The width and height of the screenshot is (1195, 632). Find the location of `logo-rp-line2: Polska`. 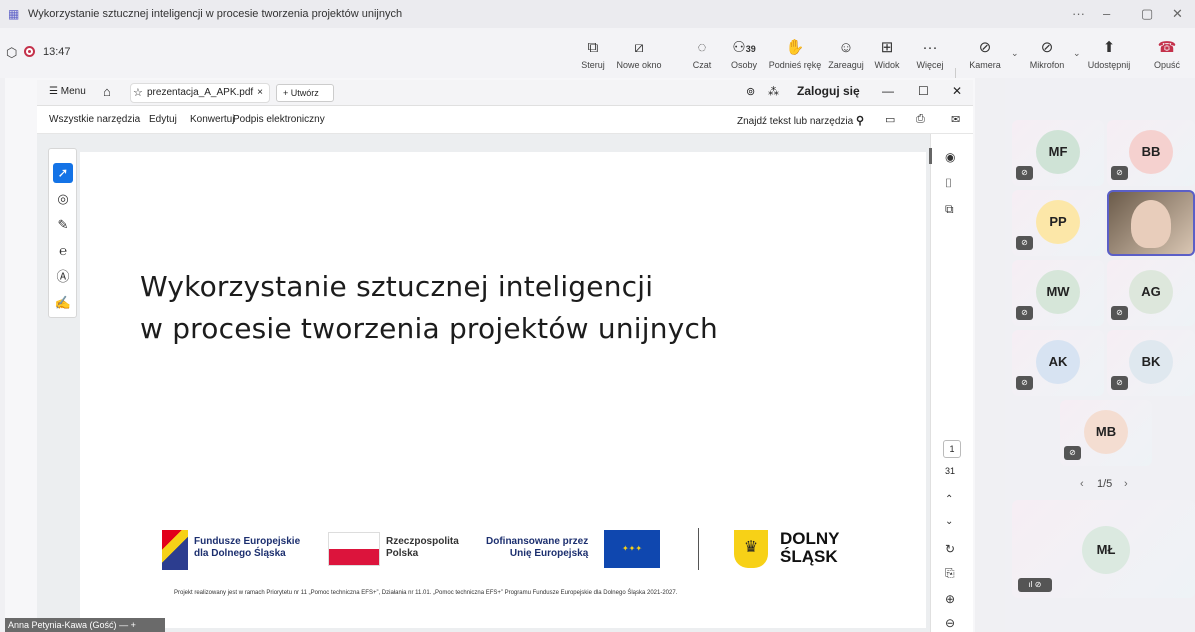

logo-rp-line2: Polska is located at coordinates (402, 553).